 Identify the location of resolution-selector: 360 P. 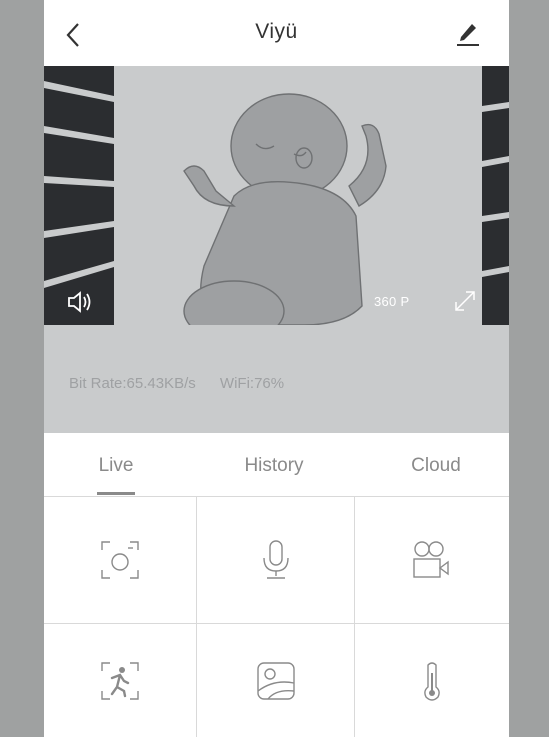
(391, 301).